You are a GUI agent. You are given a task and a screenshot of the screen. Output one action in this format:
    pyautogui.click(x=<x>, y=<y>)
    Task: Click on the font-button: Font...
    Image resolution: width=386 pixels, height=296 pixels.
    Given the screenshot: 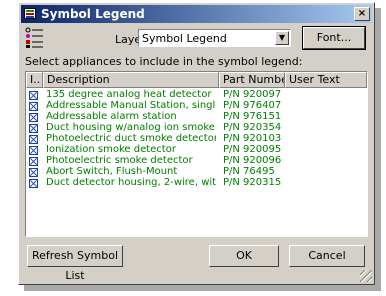 What is the action you would take?
    pyautogui.click(x=334, y=38)
    